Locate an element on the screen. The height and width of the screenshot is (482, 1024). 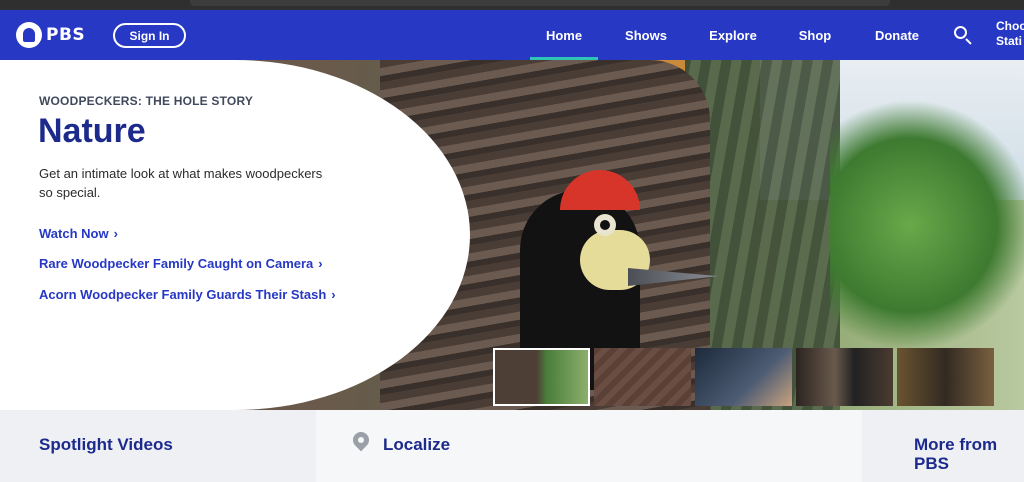
nav-shows: Shows is located at coordinates (646, 35).